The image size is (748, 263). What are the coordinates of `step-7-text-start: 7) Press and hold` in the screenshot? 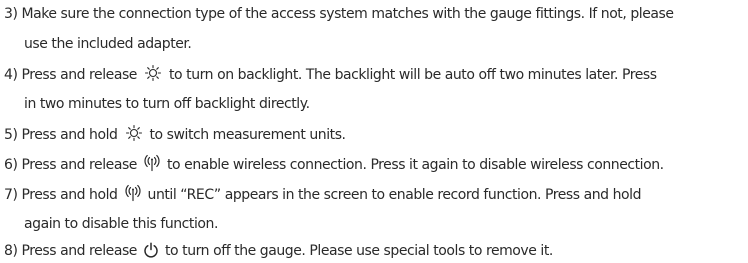 It's located at (61, 195).